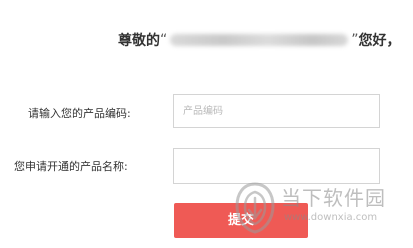 The image size is (413, 248). I want to click on product-name-input, so click(276, 166).